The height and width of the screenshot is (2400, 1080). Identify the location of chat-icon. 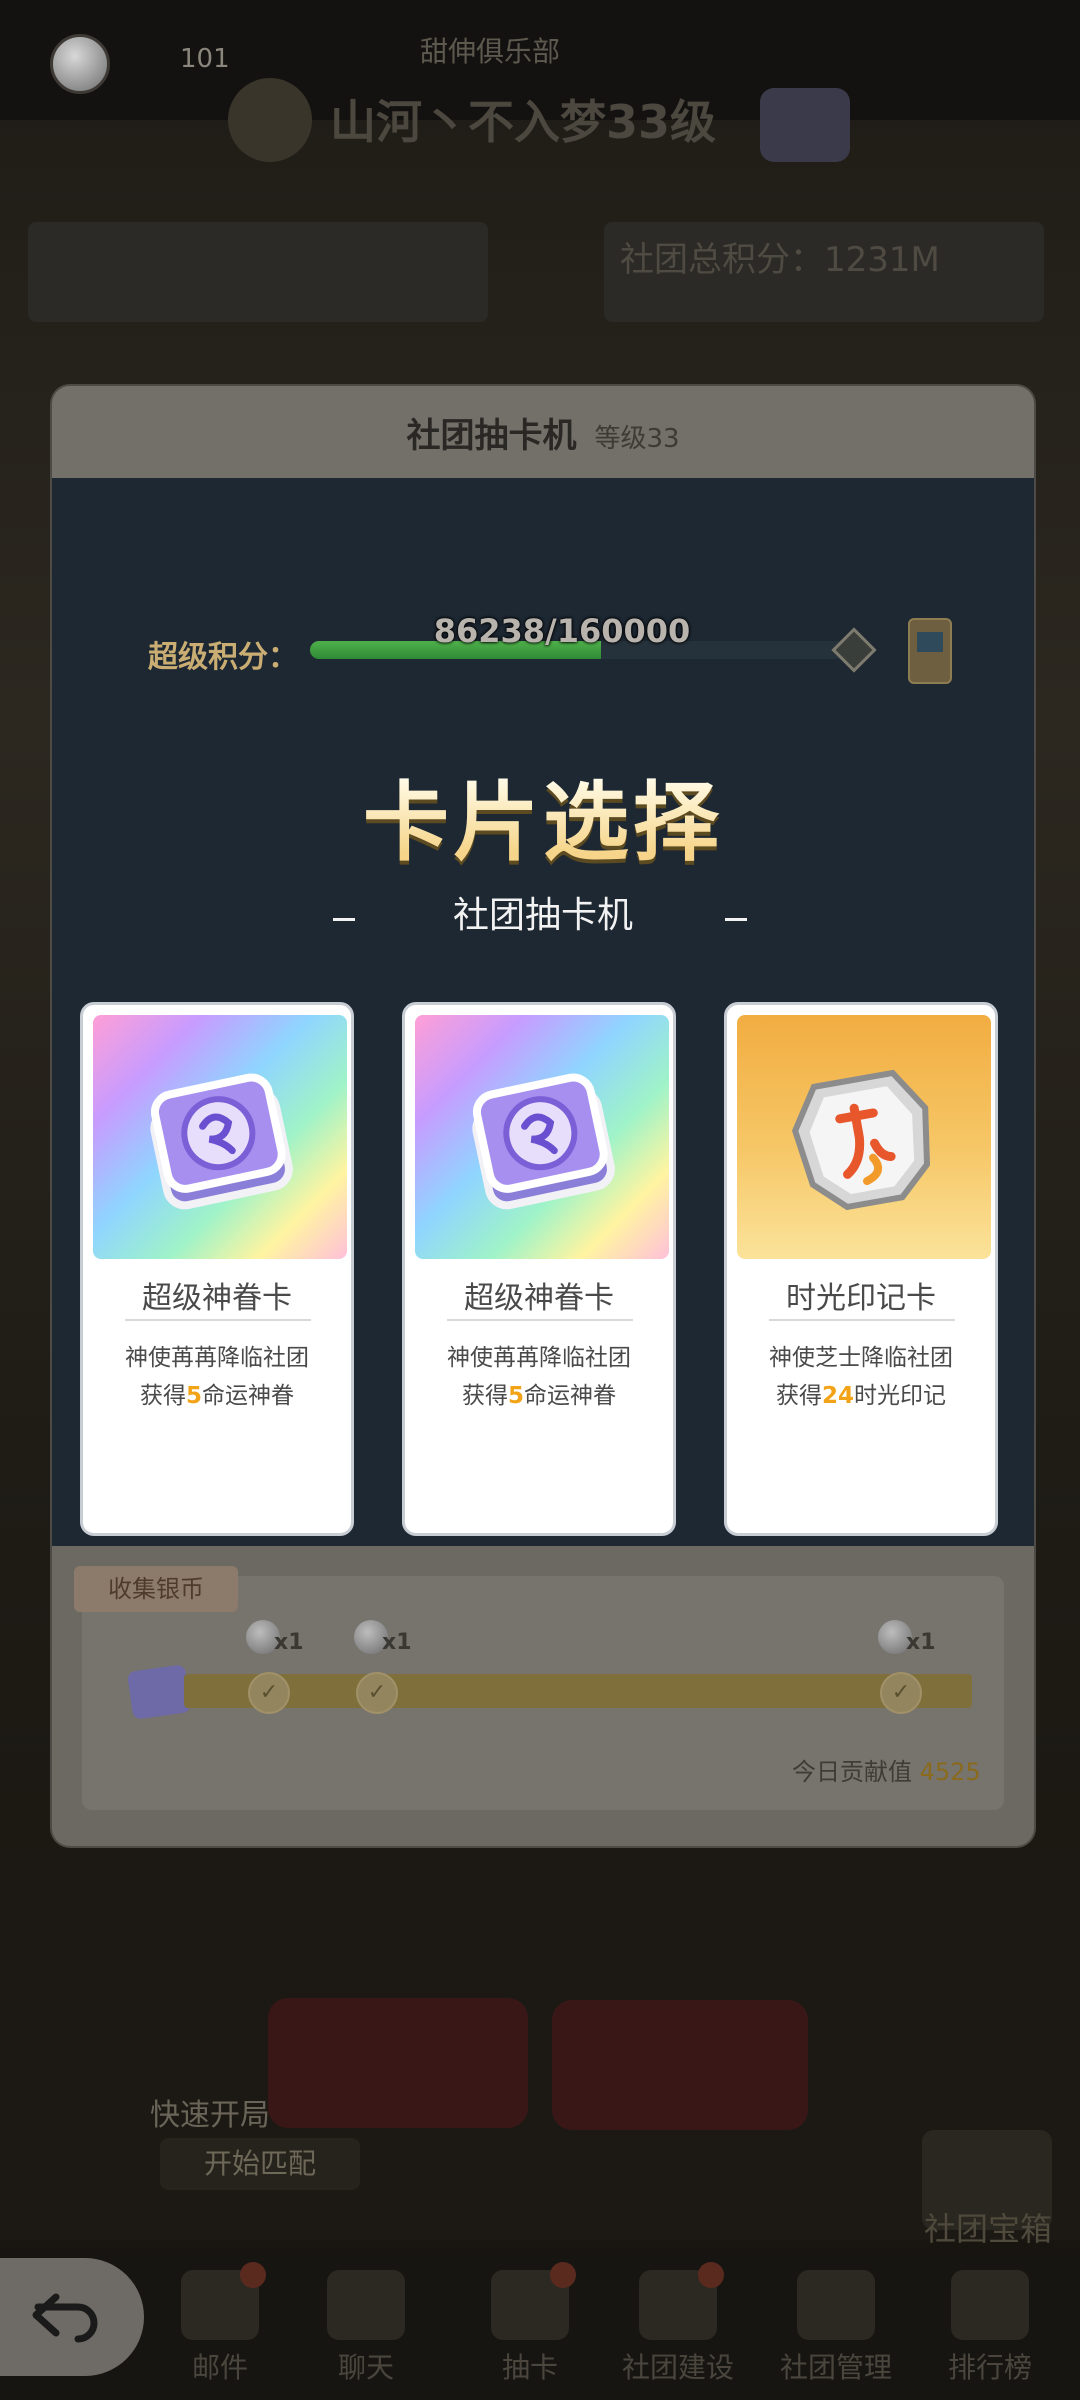
(366, 2305).